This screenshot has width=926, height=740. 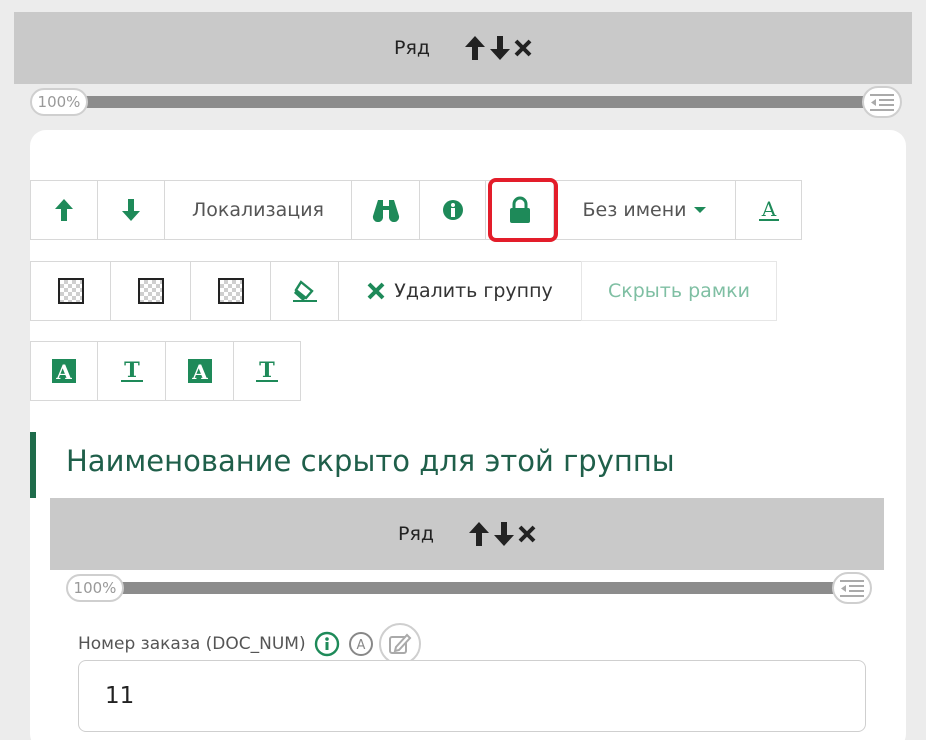 I want to click on toolbar-row-3: A T A T, so click(x=165, y=371).